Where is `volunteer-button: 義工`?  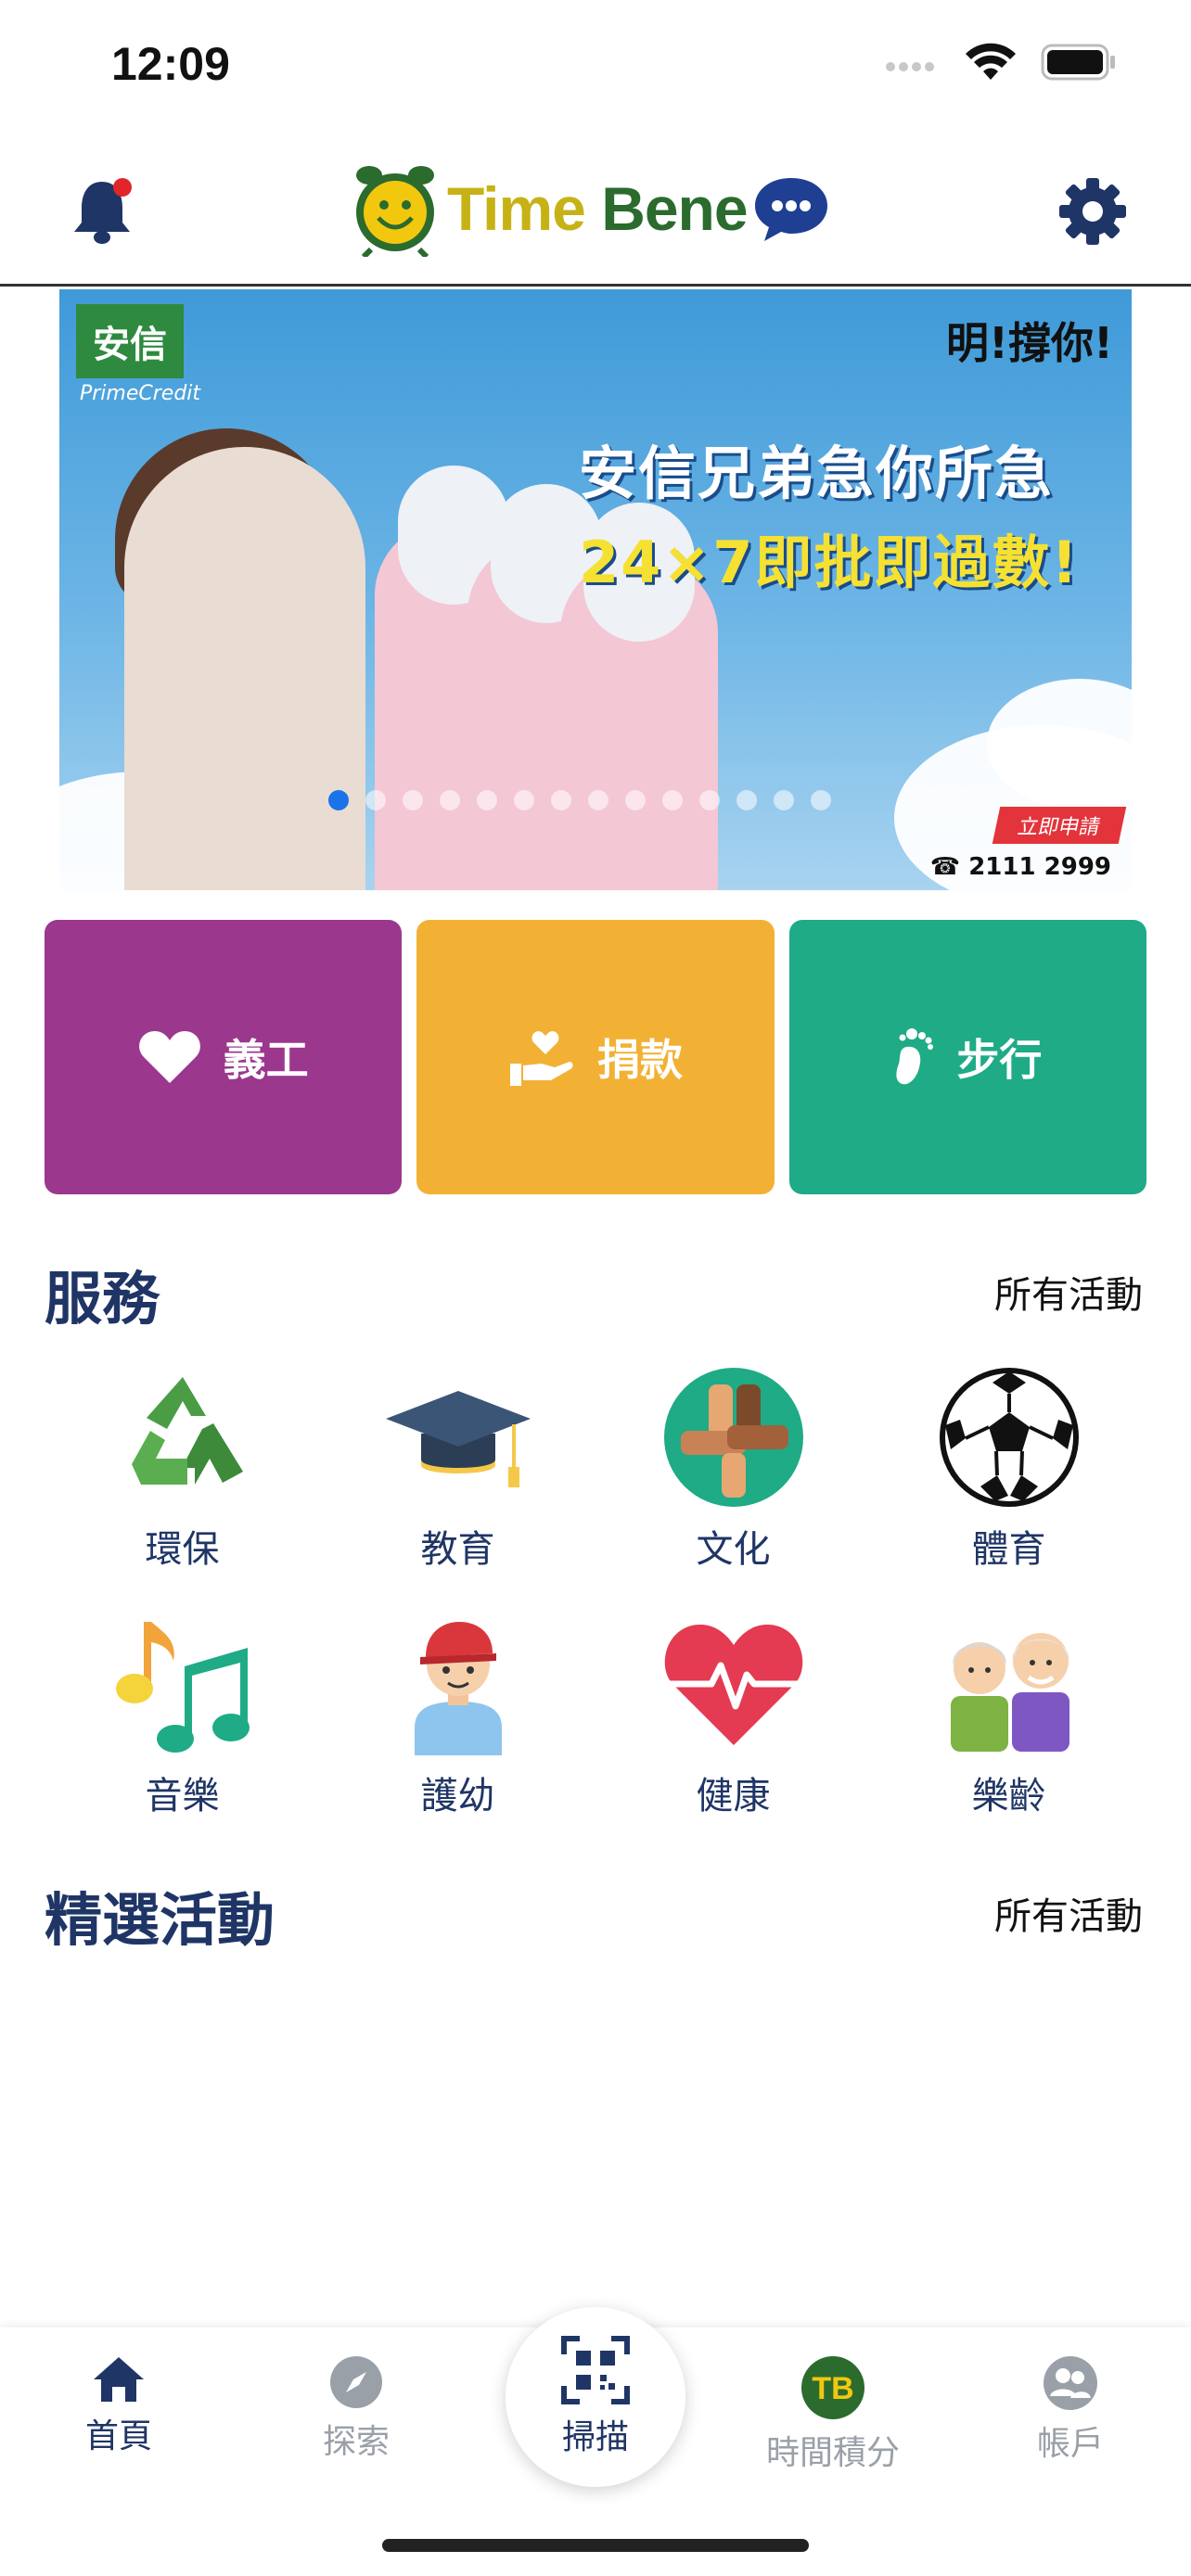 volunteer-button: 義工 is located at coordinates (224, 1057).